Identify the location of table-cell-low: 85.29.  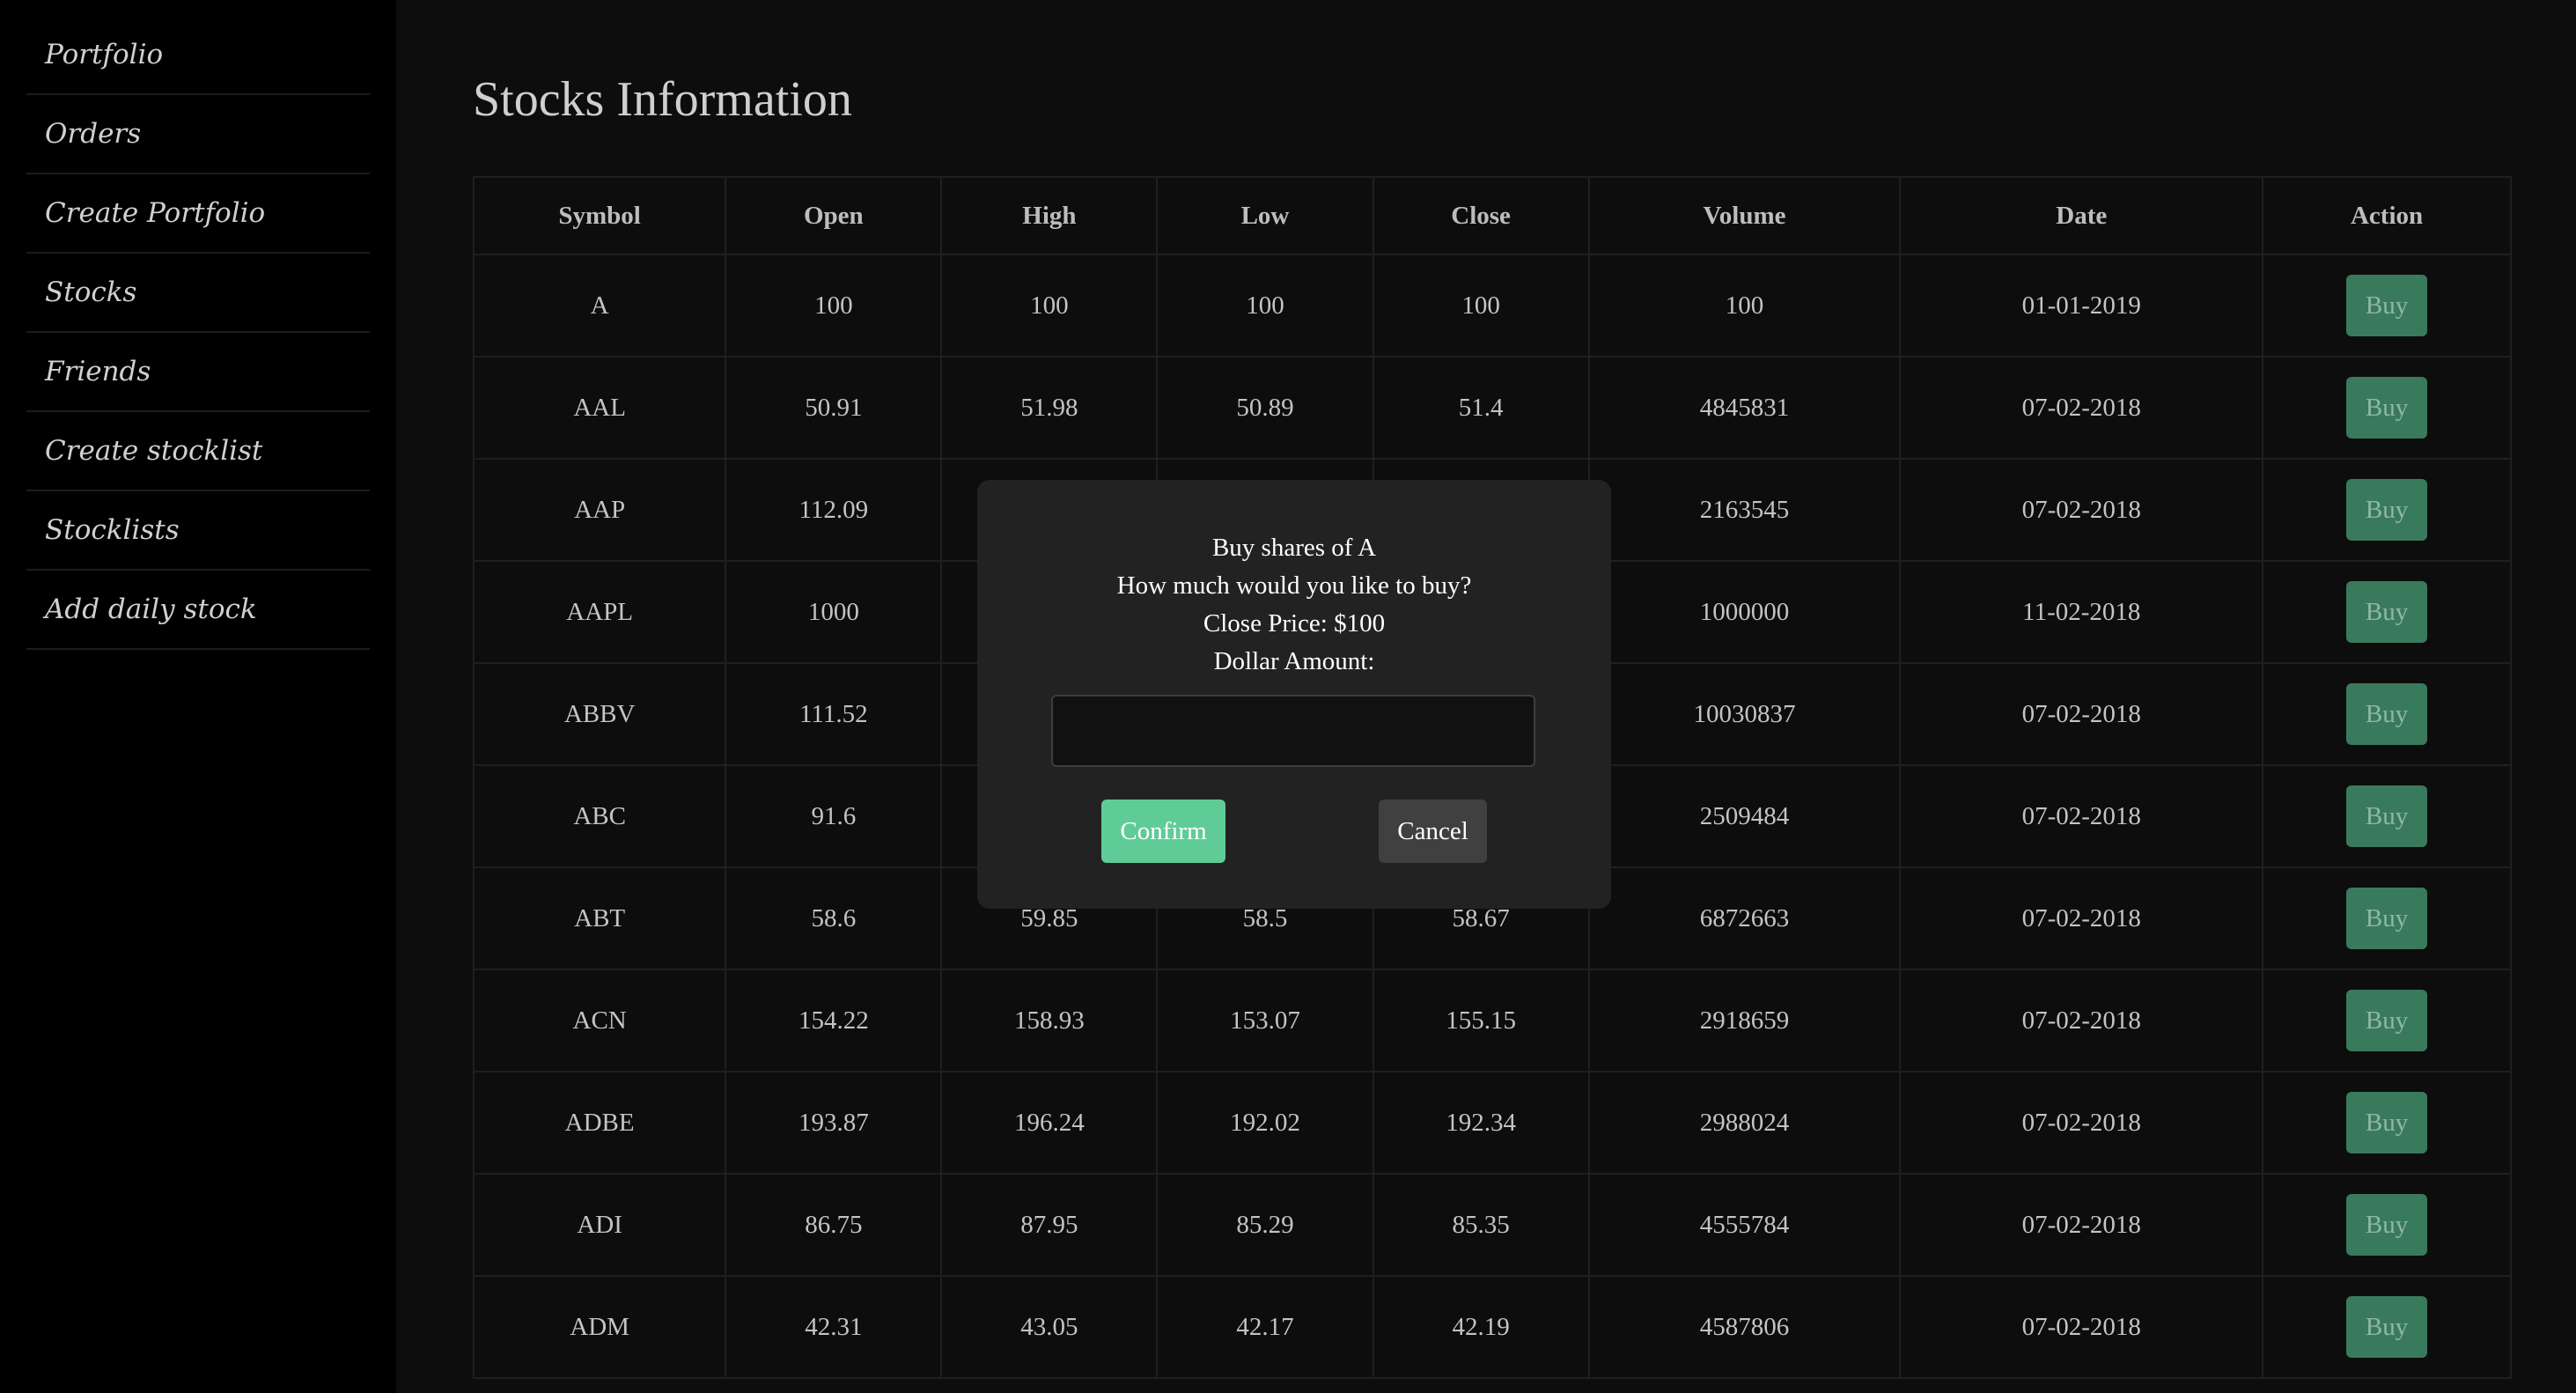
(1265, 1225).